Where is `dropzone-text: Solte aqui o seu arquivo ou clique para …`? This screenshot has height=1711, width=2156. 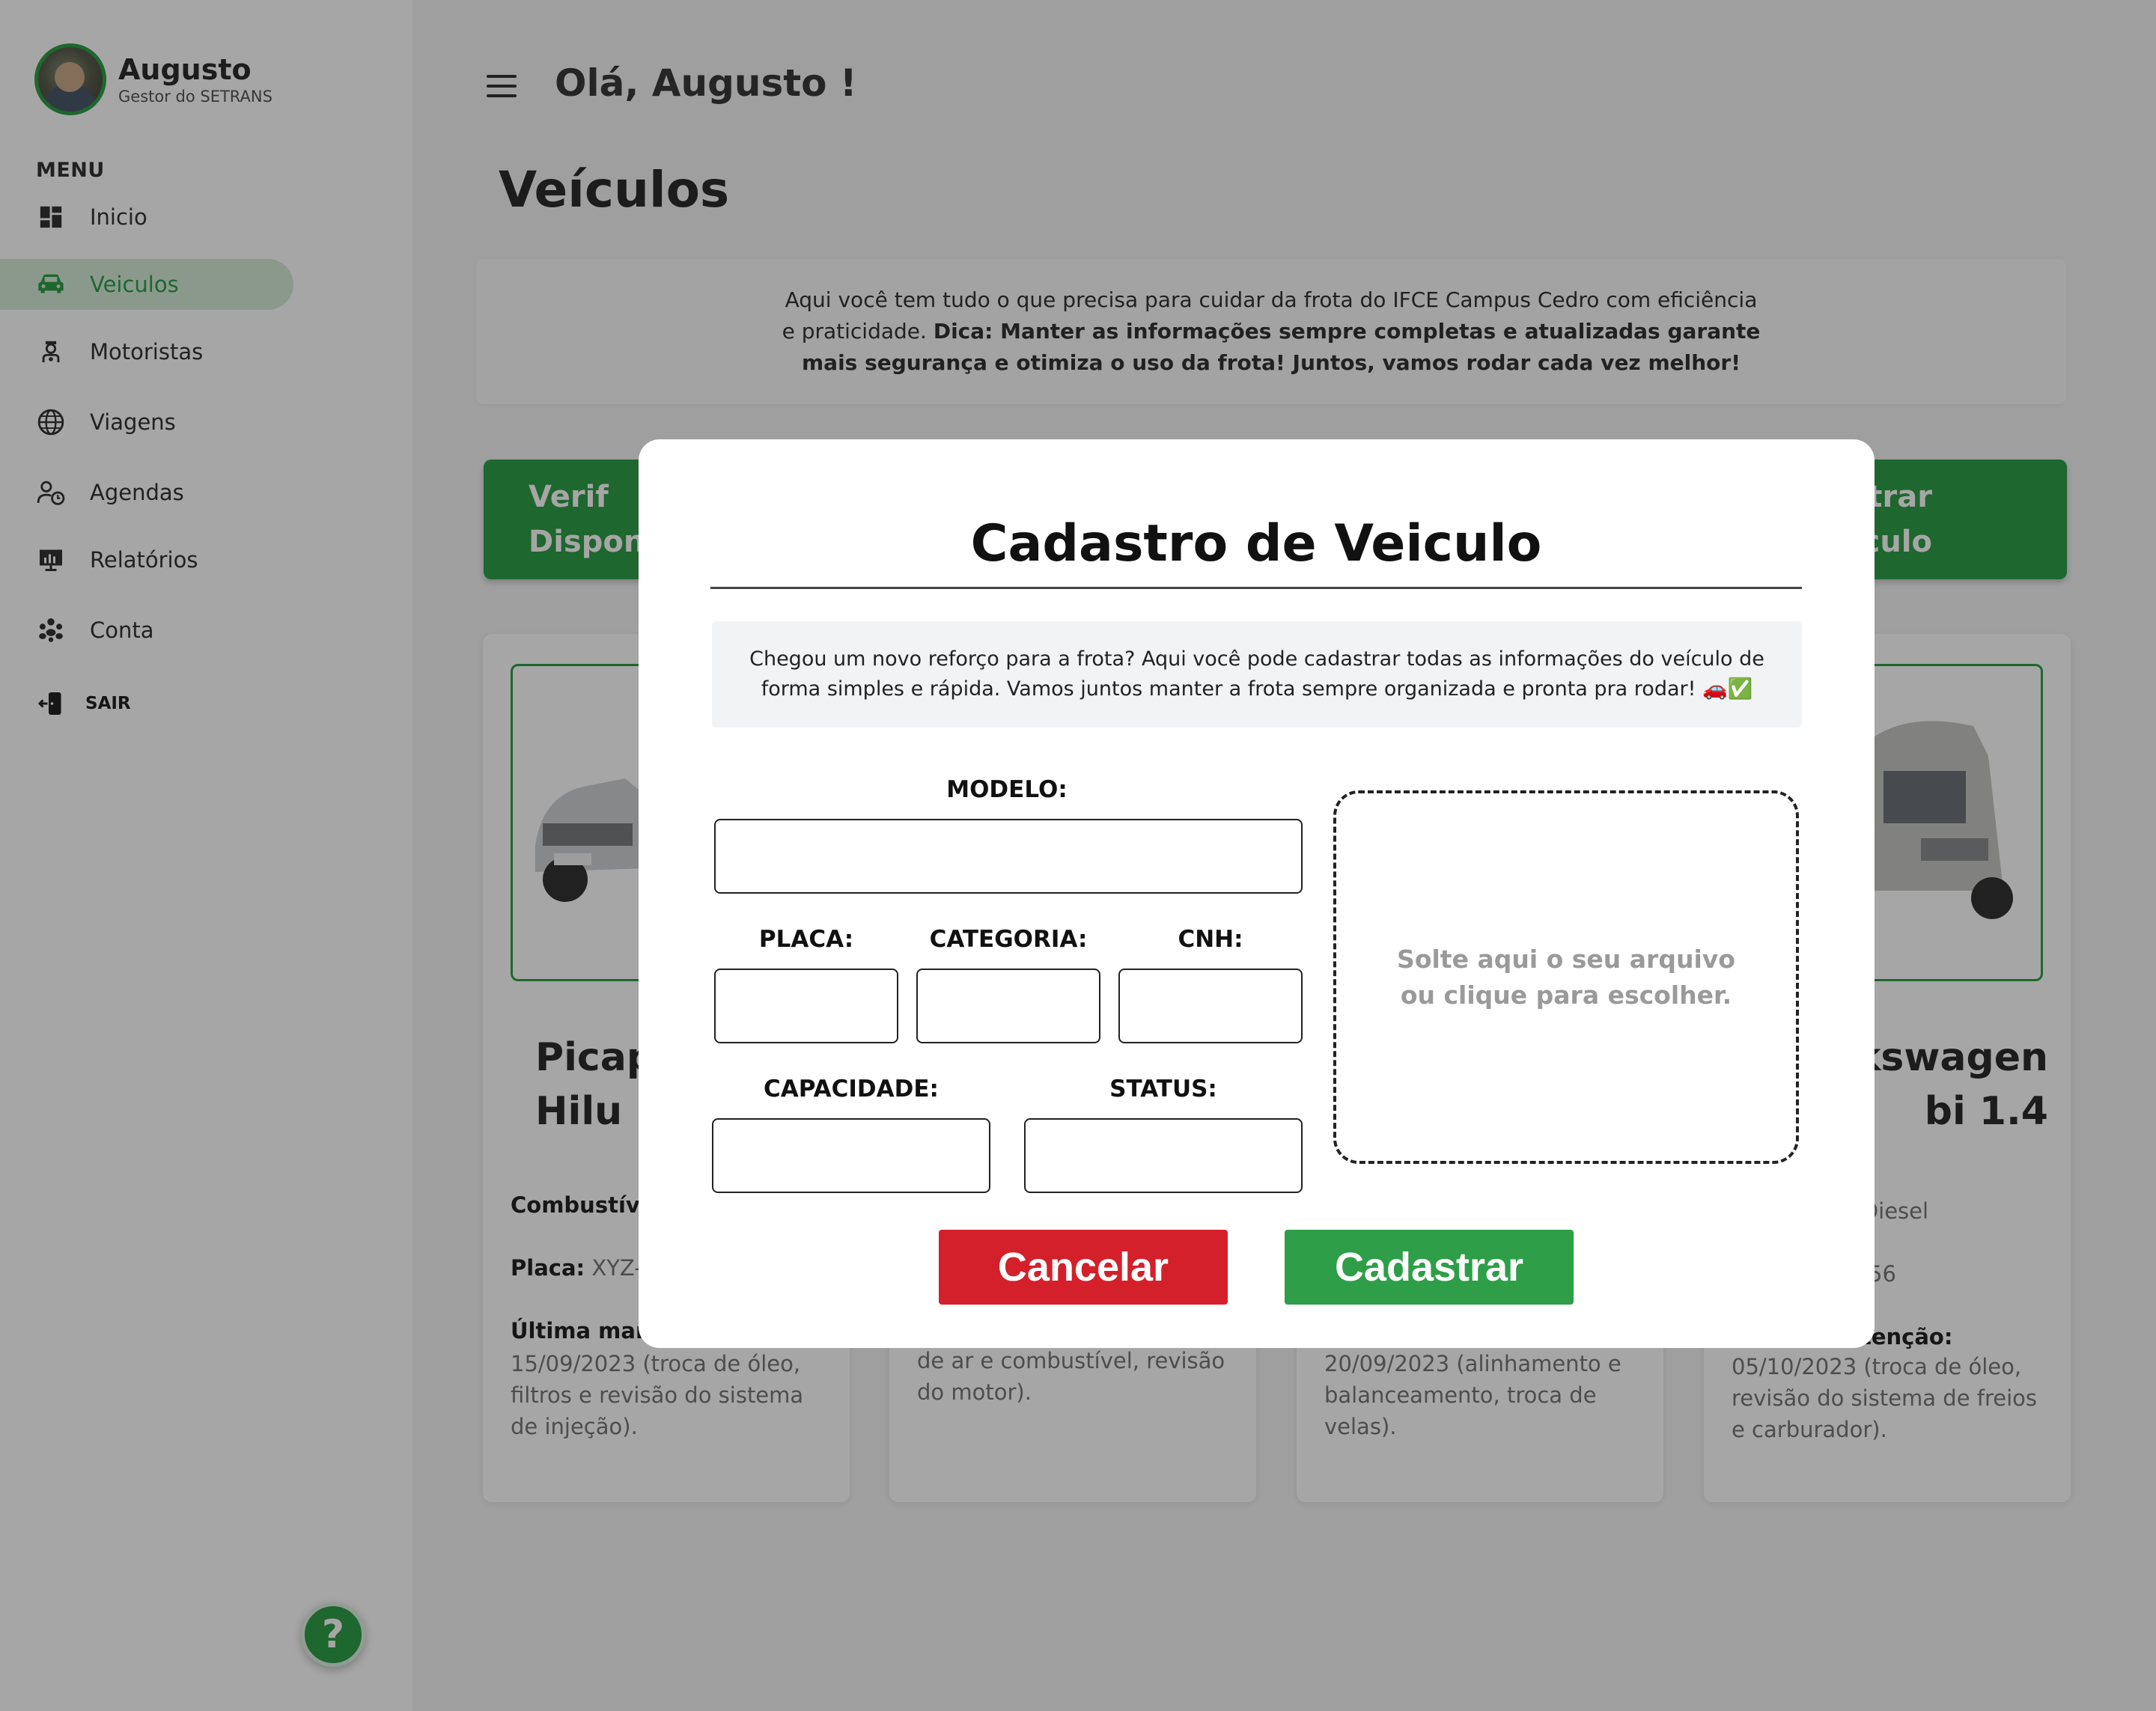
dropzone-text: Solte aqui o seu arquivo ou clique para … is located at coordinates (1566, 977).